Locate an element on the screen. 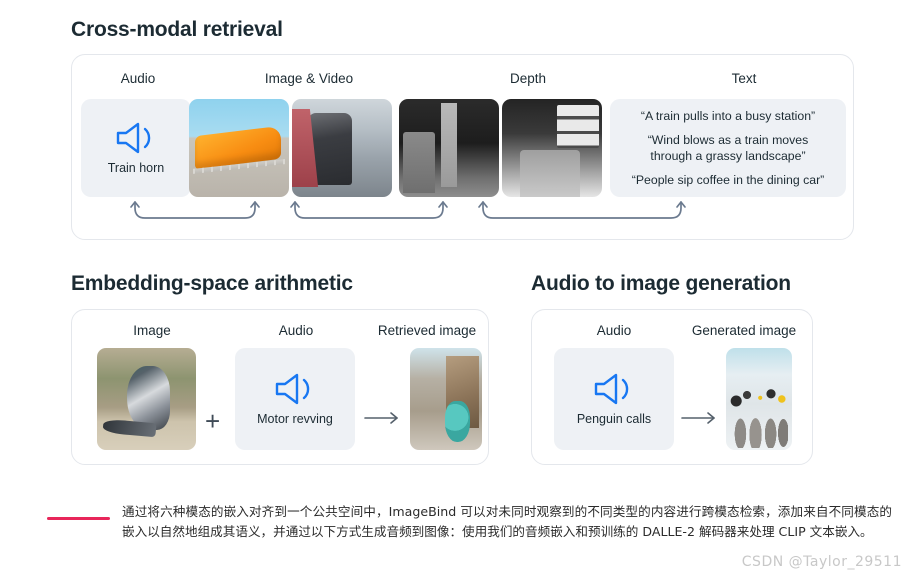 This screenshot has width=916, height=580. caption-rule is located at coordinates (78, 518).